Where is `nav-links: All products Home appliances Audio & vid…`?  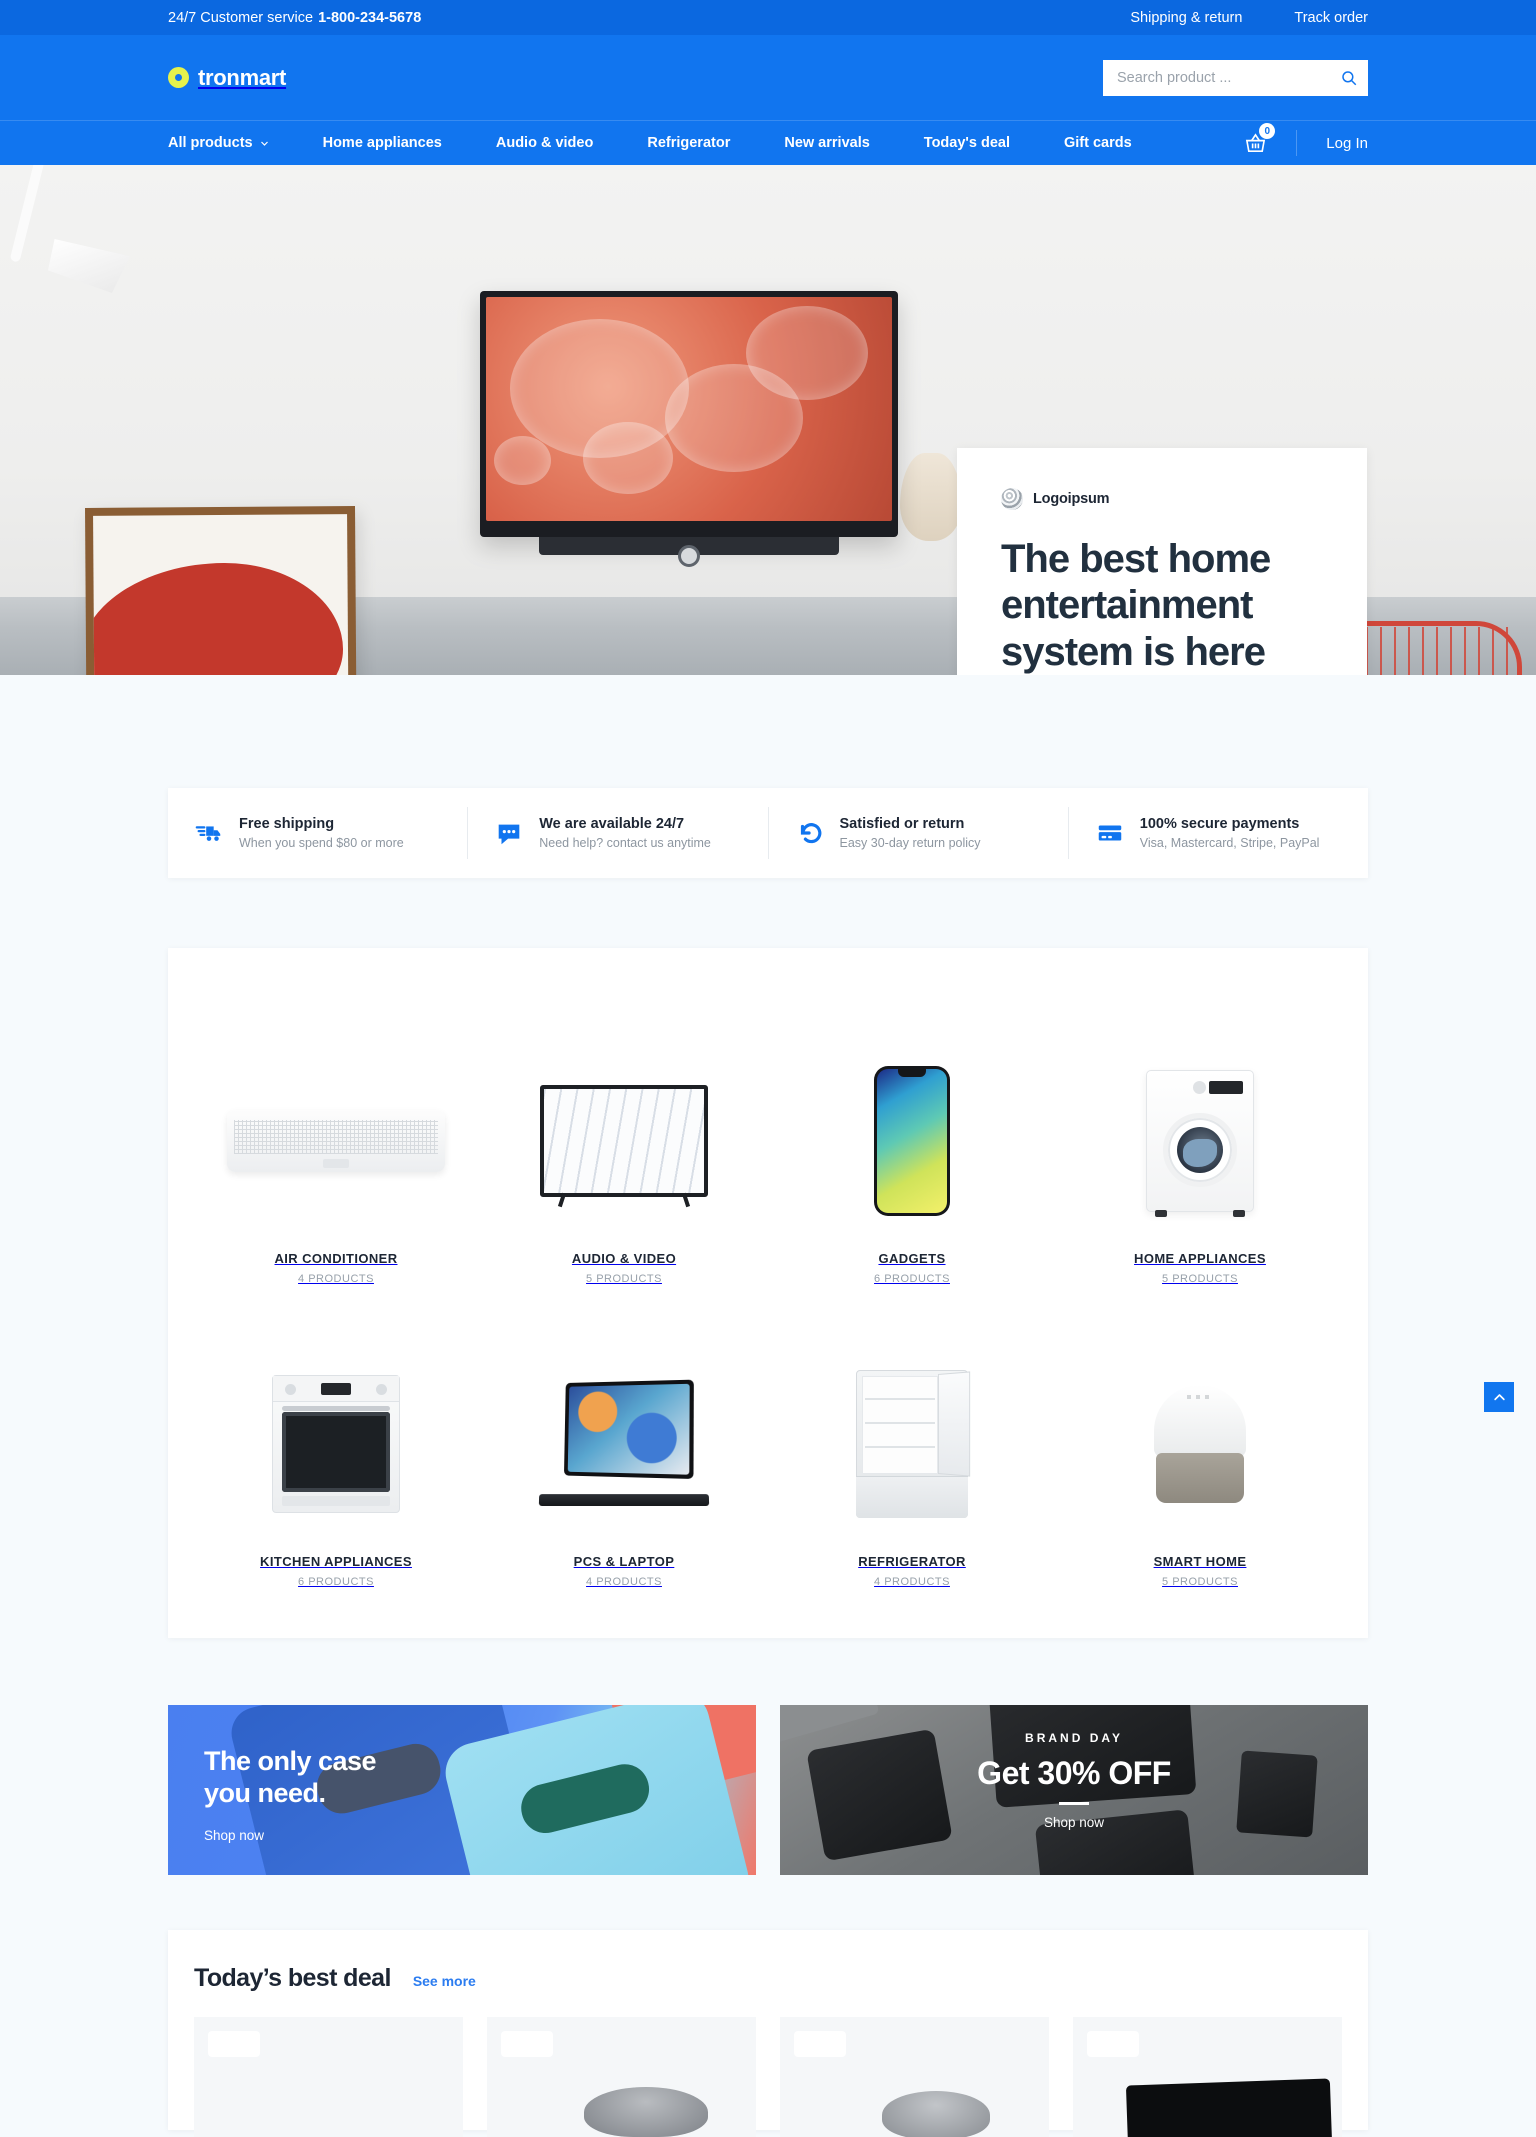 nav-links: All products Home appliances Audio & vid… is located at coordinates (650, 143).